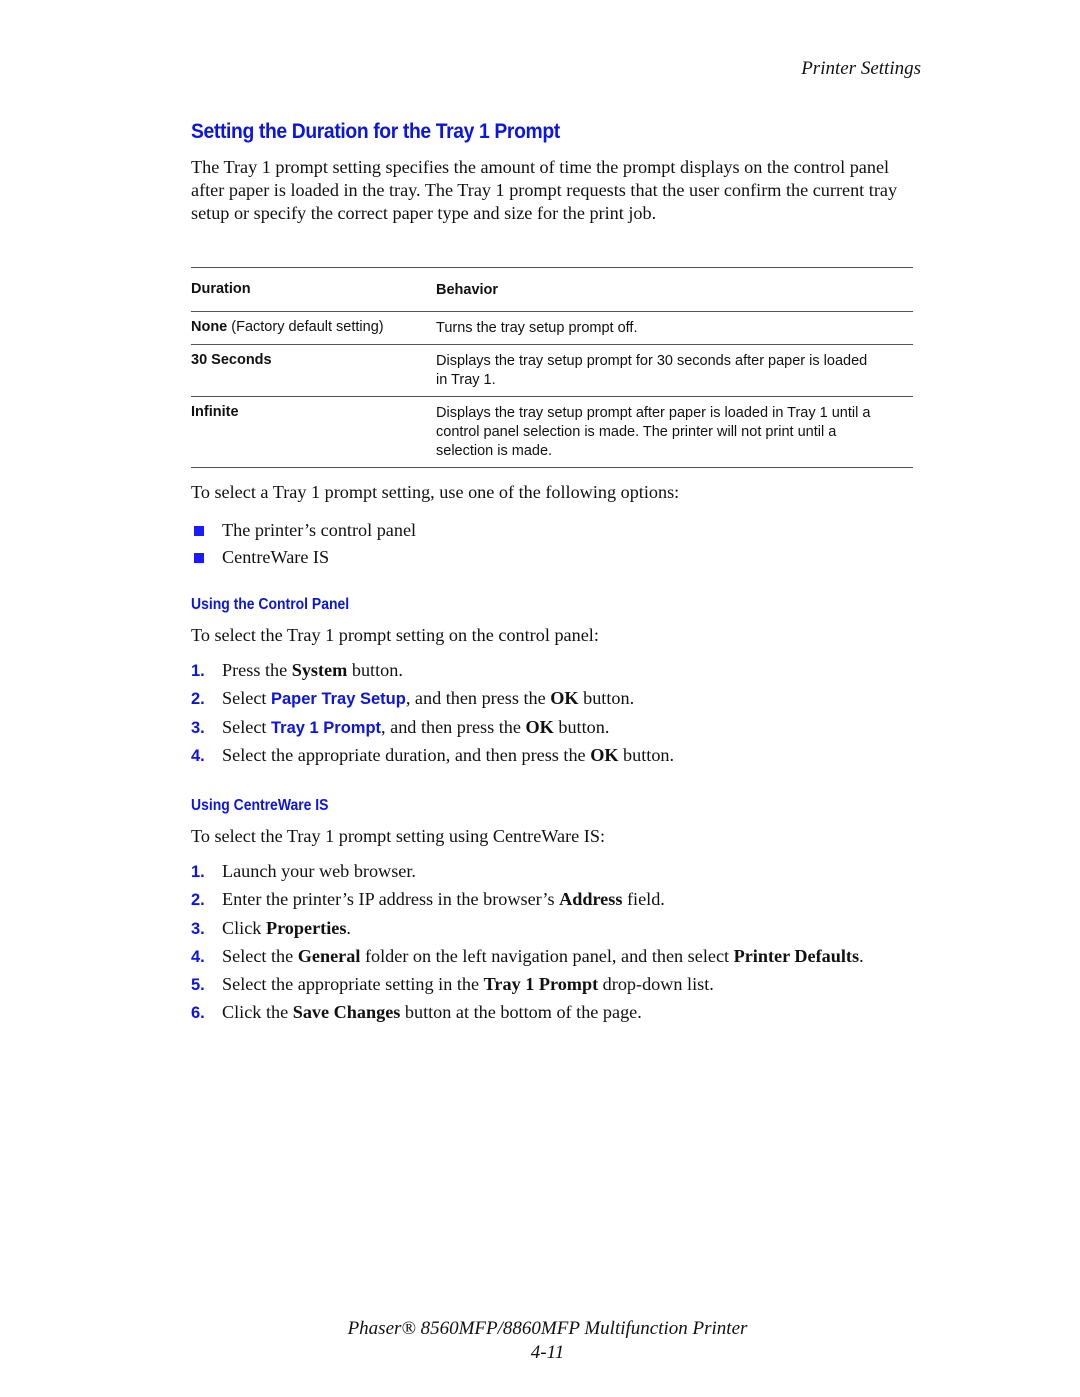 The image size is (1080, 1397). I want to click on duration-value: Infinite, so click(215, 412).